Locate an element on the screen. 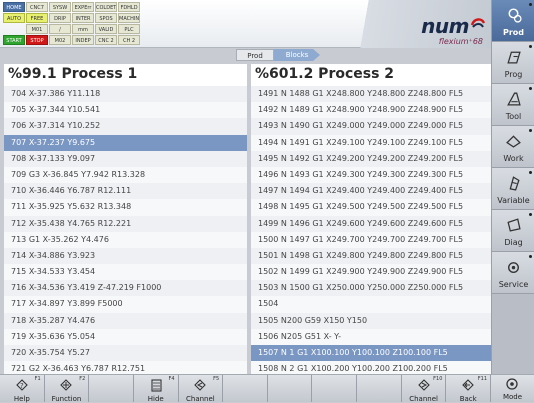 The height and width of the screenshot is (403, 534). rail-label: Prod is located at coordinates (513, 32).